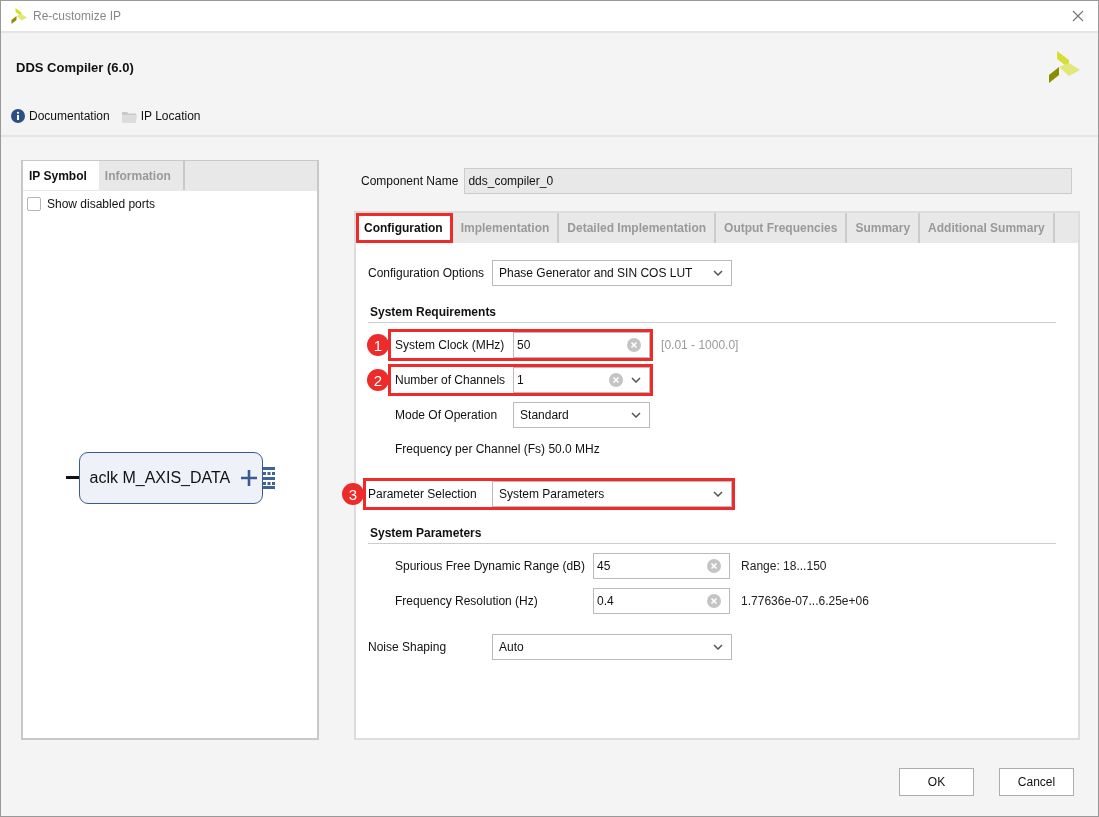  I want to click on annotation-marker: 3, so click(353, 494).